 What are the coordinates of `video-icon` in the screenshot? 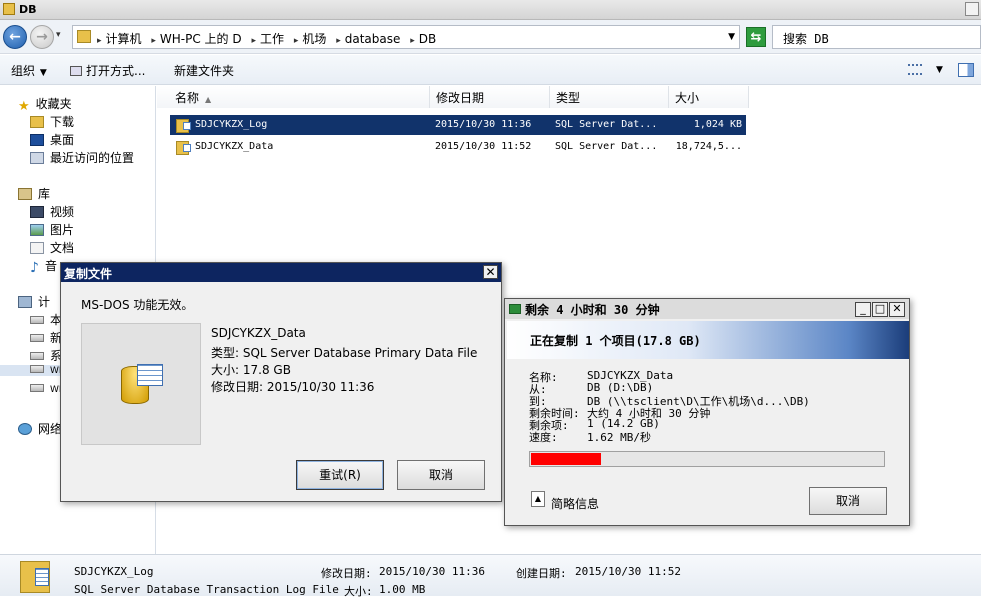 It's located at (37, 212).